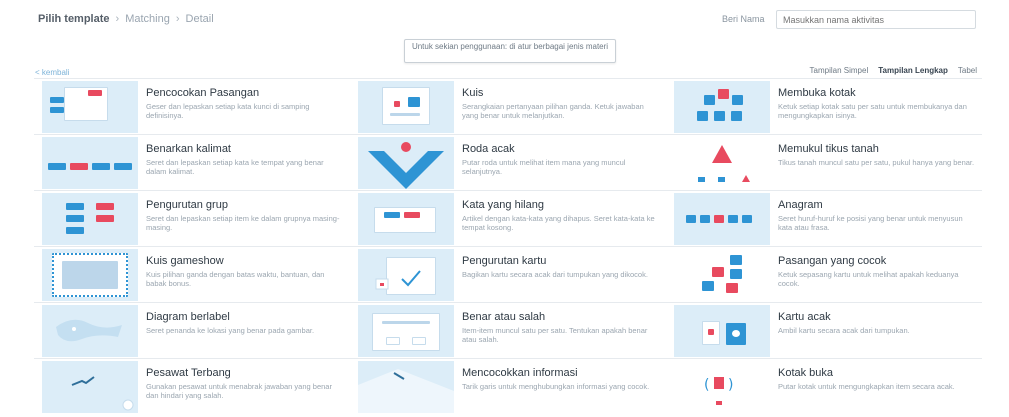  Describe the element at coordinates (187, 205) in the screenshot. I see `template-title: Pengurutan grup` at that location.